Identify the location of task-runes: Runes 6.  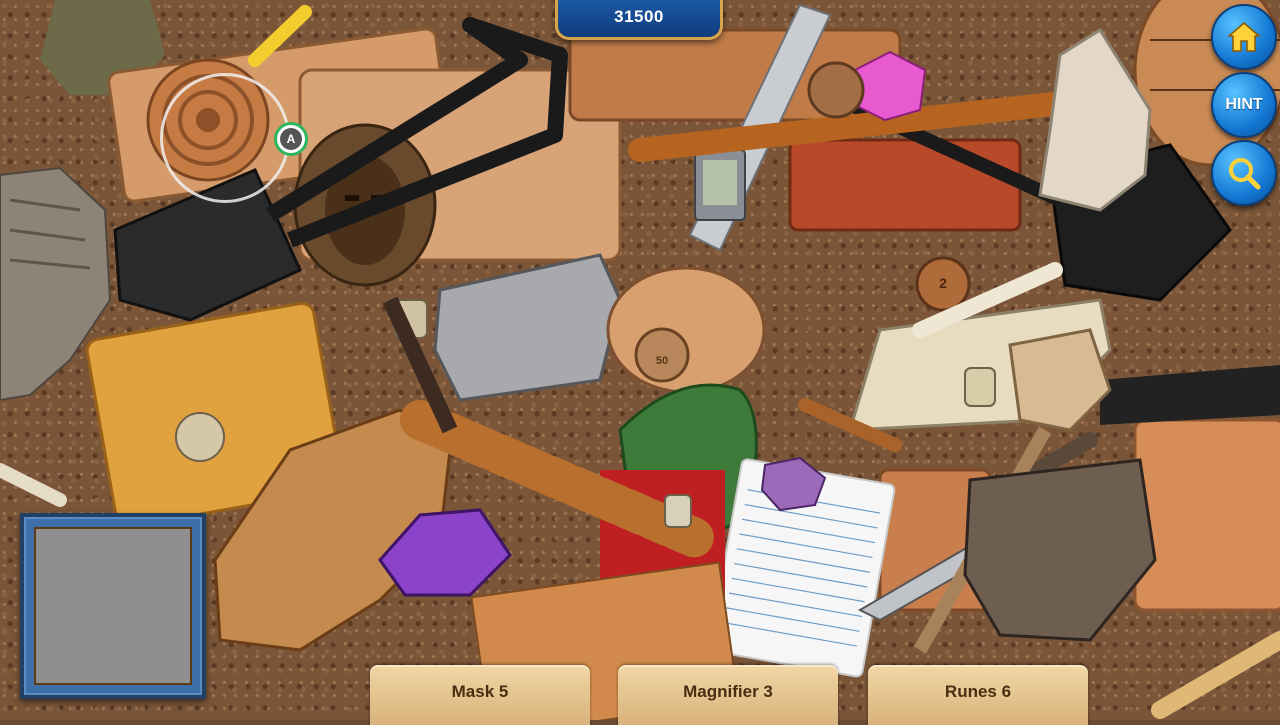
(978, 695).